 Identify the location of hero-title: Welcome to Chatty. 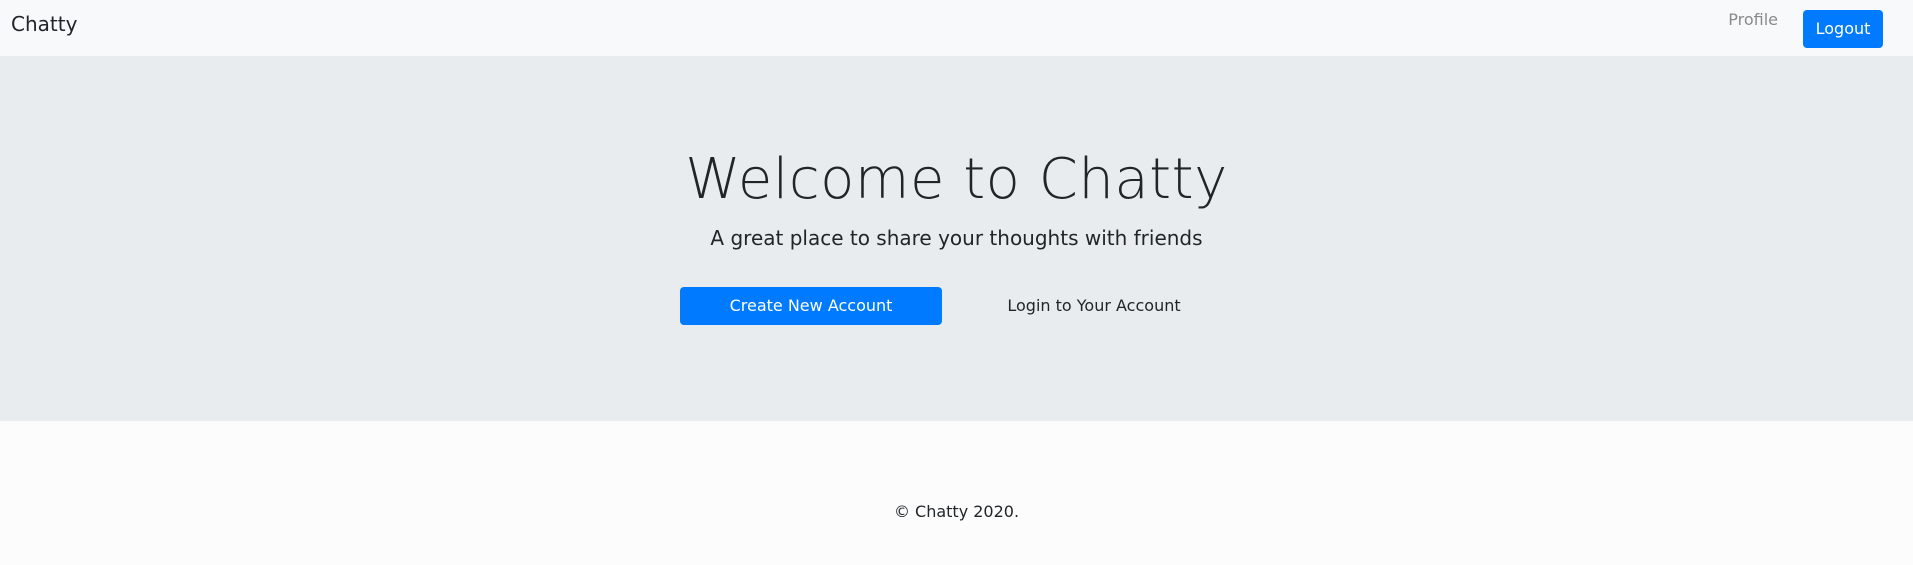
(956, 179).